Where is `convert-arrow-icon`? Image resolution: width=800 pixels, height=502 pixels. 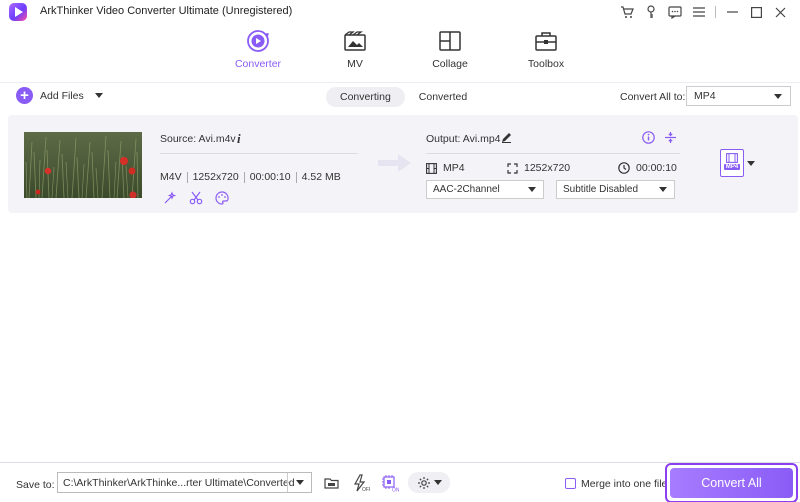
convert-arrow-icon is located at coordinates (395, 164).